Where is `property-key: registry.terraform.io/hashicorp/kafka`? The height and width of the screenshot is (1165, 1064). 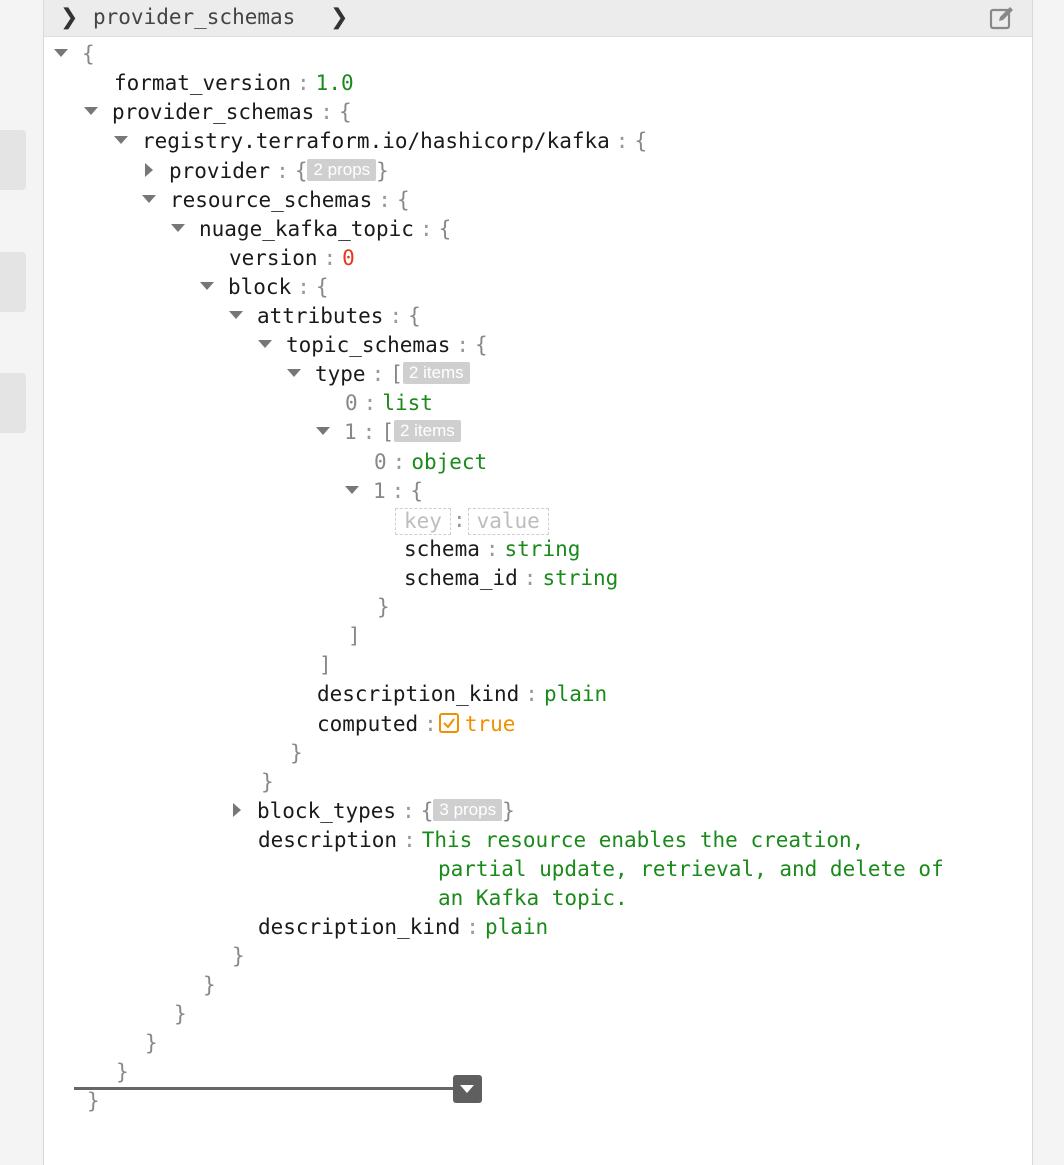
property-key: registry.terraform.io/hashicorp/kafka is located at coordinates (376, 141).